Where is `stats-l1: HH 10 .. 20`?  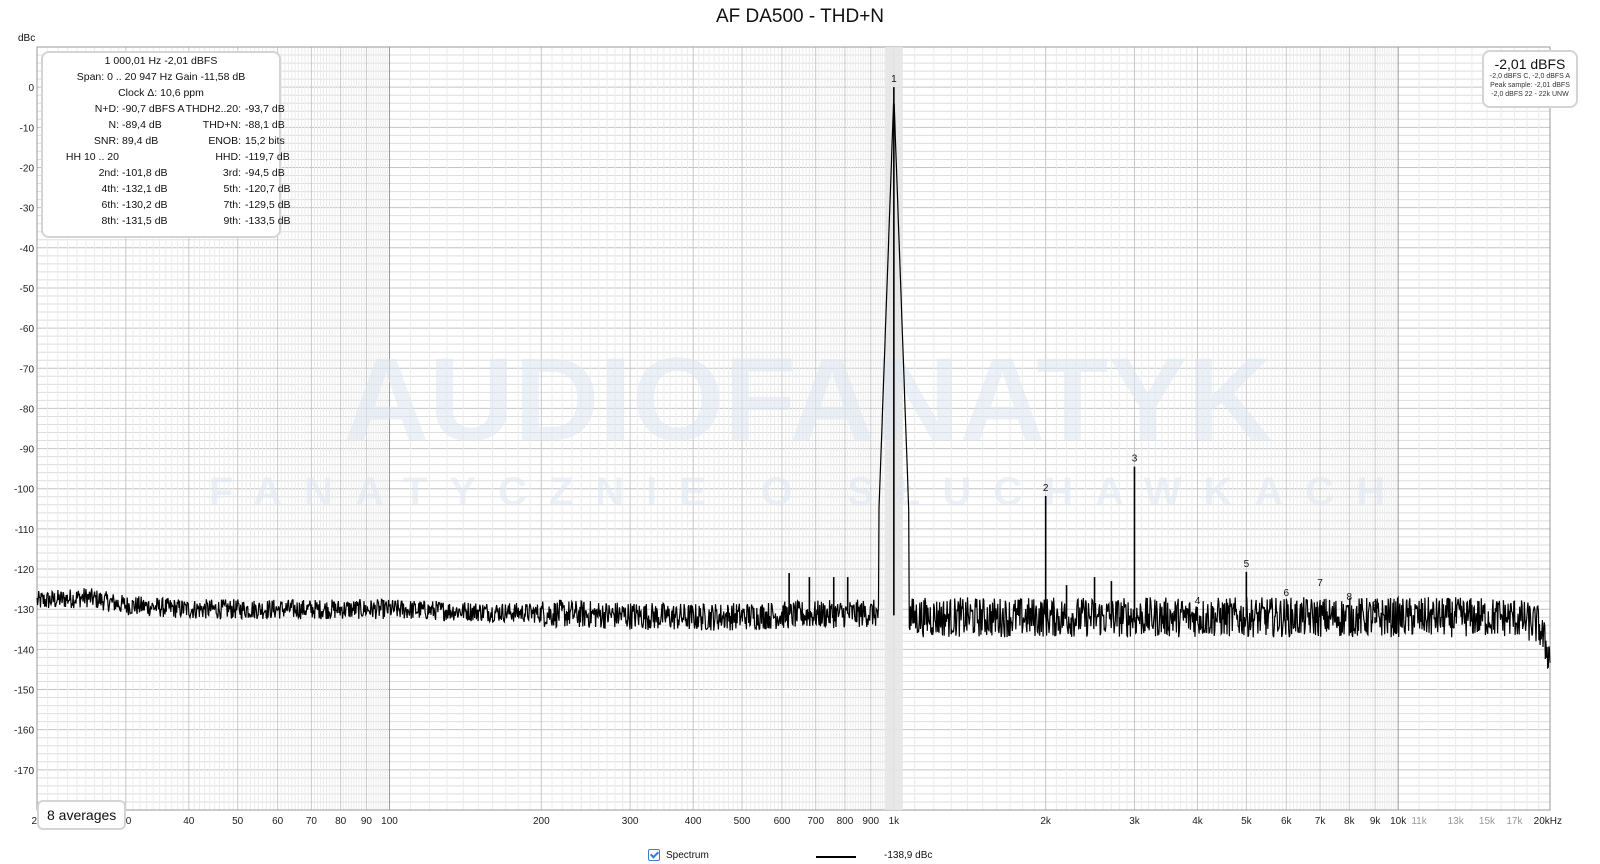 stats-l1: HH 10 .. 20 is located at coordinates (92, 157).